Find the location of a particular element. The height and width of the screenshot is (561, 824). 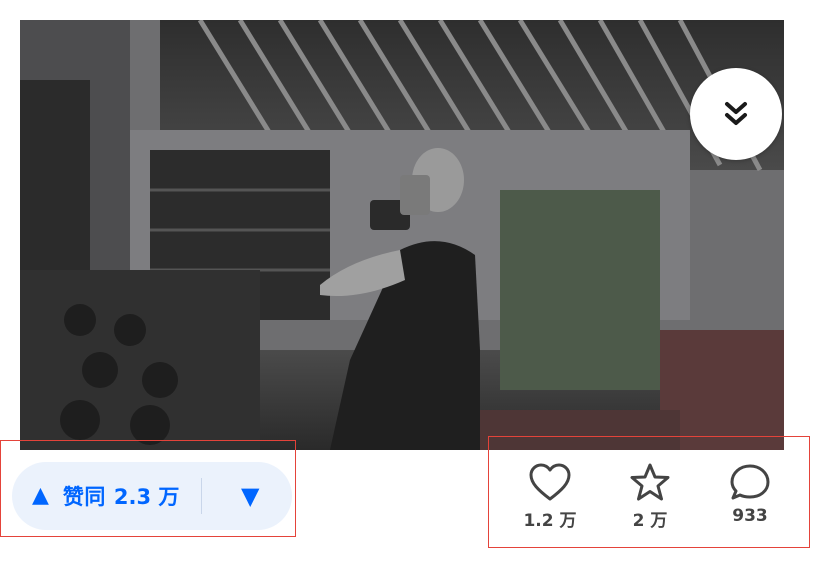

collapse-button is located at coordinates (736, 114).